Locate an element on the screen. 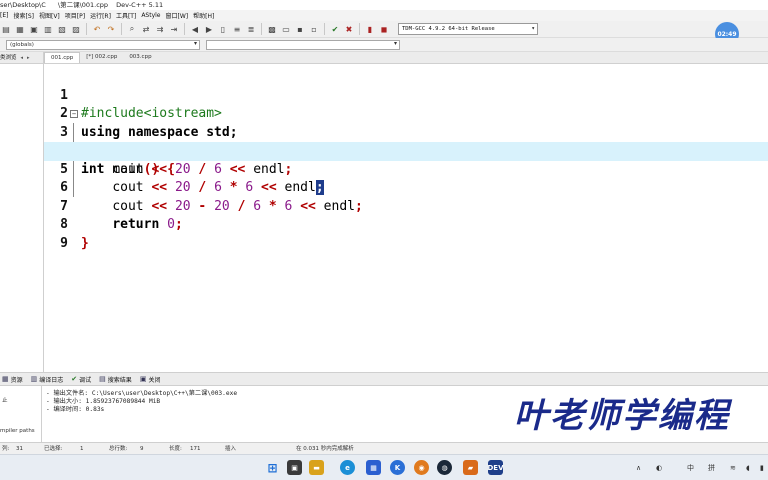 The height and width of the screenshot is (480, 768). tray-chevron-icon: ∧ is located at coordinates (638, 467).